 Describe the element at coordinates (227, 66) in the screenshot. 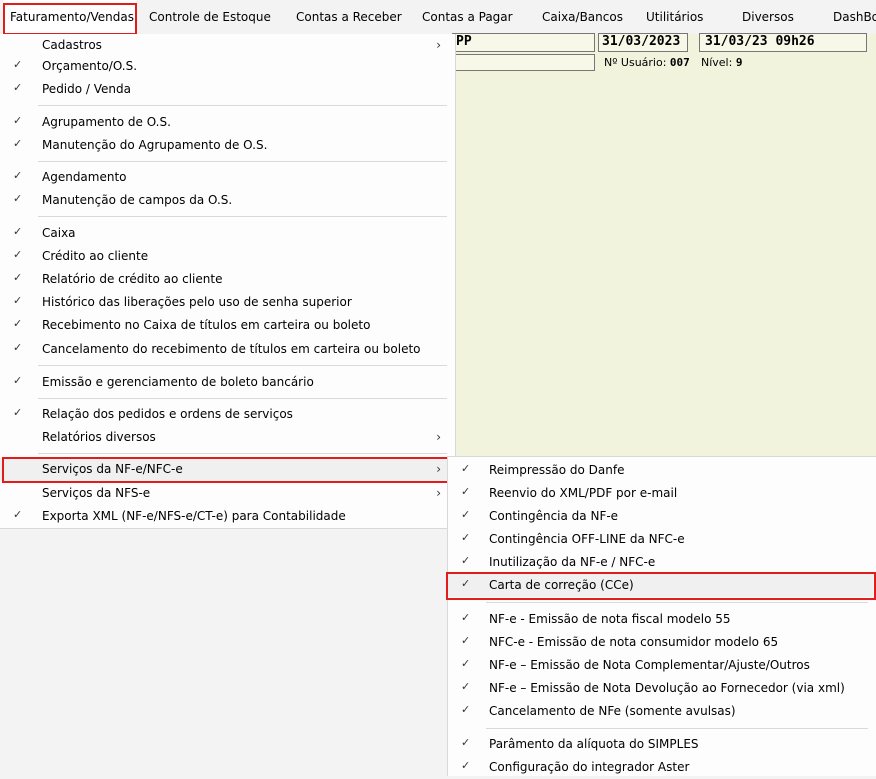

I see `menu-item-orcamento: ✓ Orçamento/O.S.` at that location.